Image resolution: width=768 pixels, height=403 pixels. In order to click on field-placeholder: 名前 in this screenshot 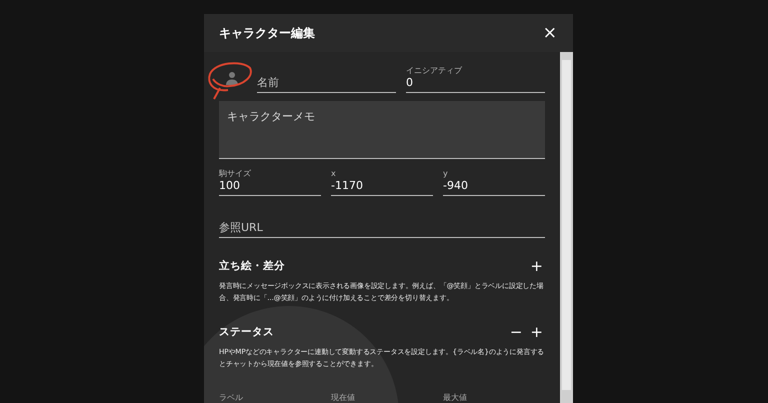, I will do `click(268, 83)`.